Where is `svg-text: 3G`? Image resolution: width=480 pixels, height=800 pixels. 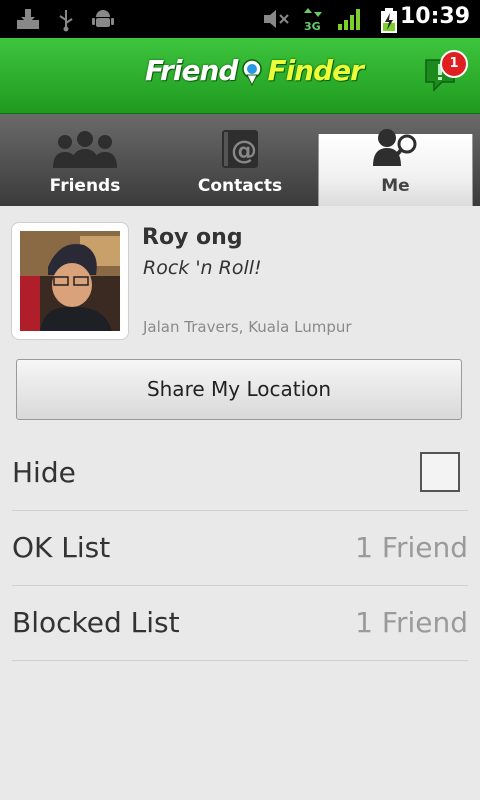 svg-text: 3G is located at coordinates (312, 26).